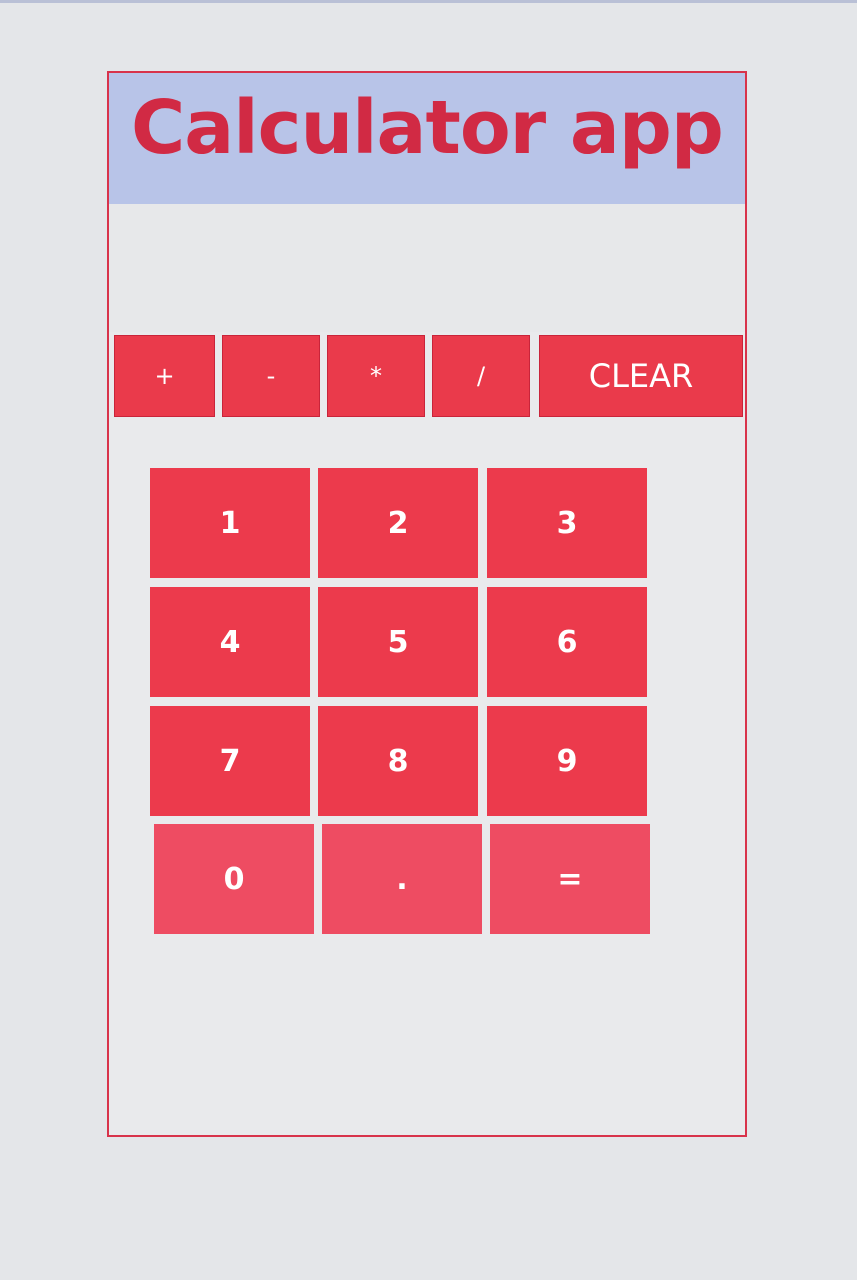 The height and width of the screenshot is (1280, 857). I want to click on multiply-button: *, so click(376, 376).